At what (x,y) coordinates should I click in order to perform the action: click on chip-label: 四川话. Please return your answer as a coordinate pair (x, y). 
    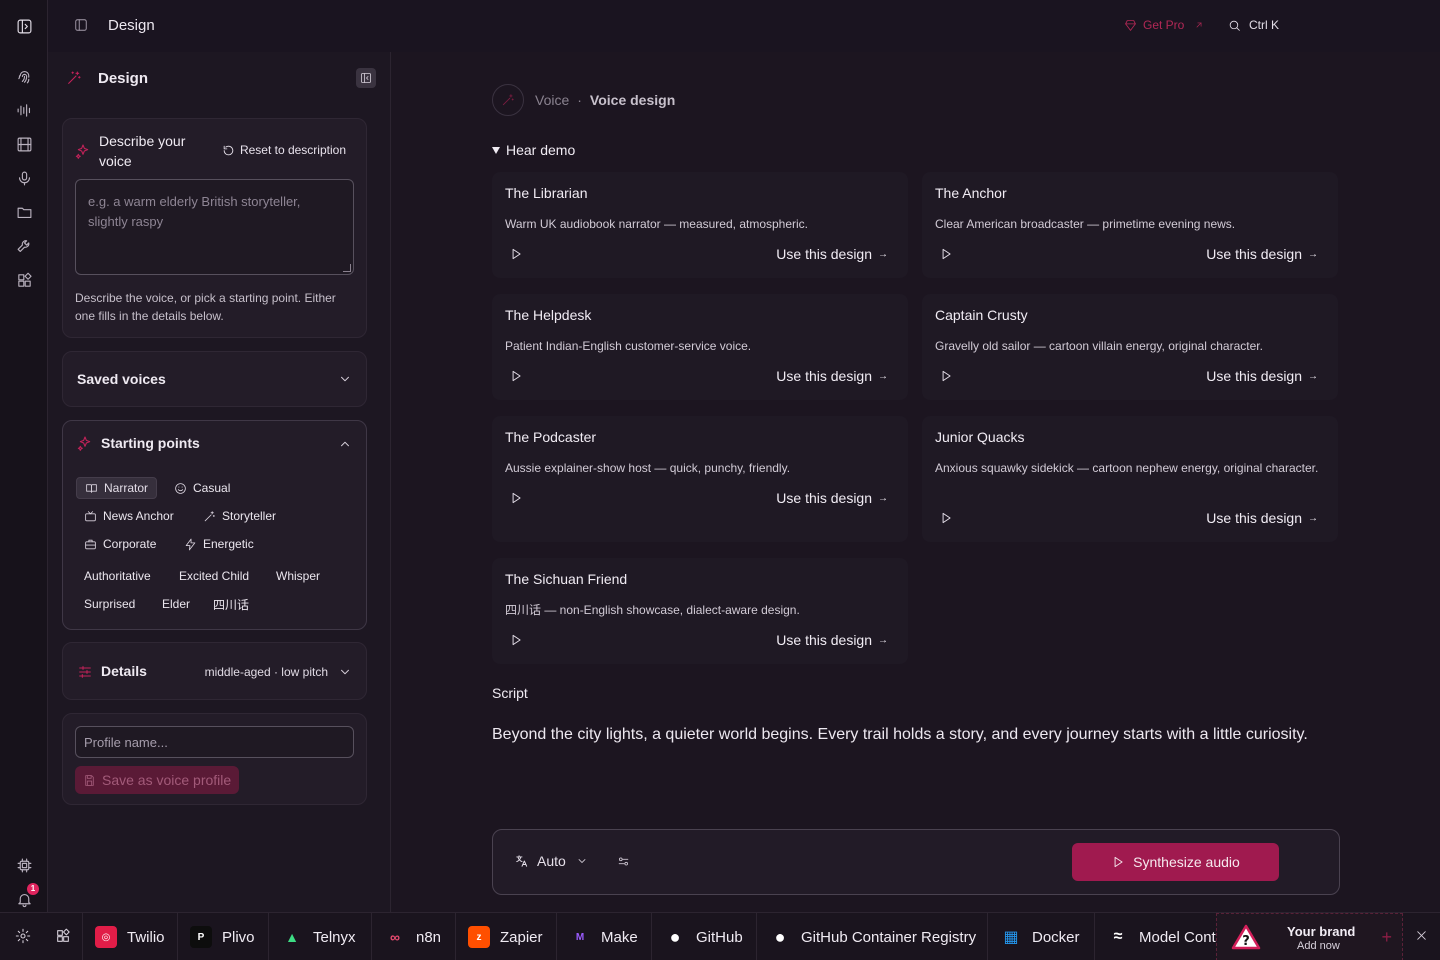
    Looking at the image, I should click on (231, 604).